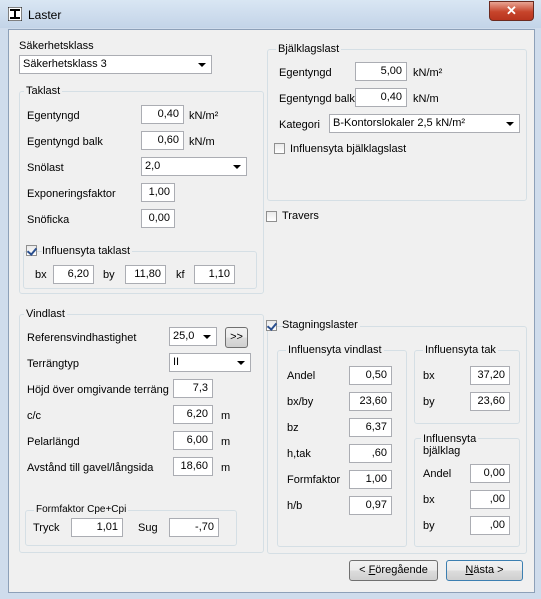  I want to click on tak-egentyngd-input: 0,40, so click(162, 114).